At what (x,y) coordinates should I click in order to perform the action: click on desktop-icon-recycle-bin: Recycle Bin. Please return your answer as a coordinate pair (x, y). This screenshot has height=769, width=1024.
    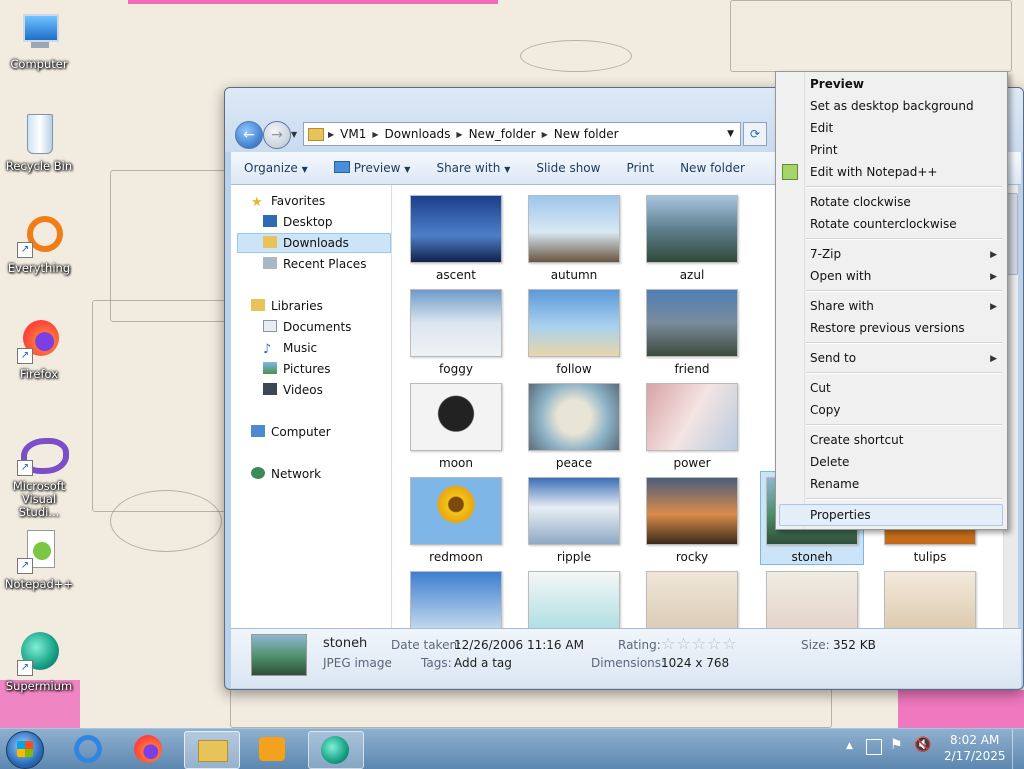
    Looking at the image, I should click on (39, 142).